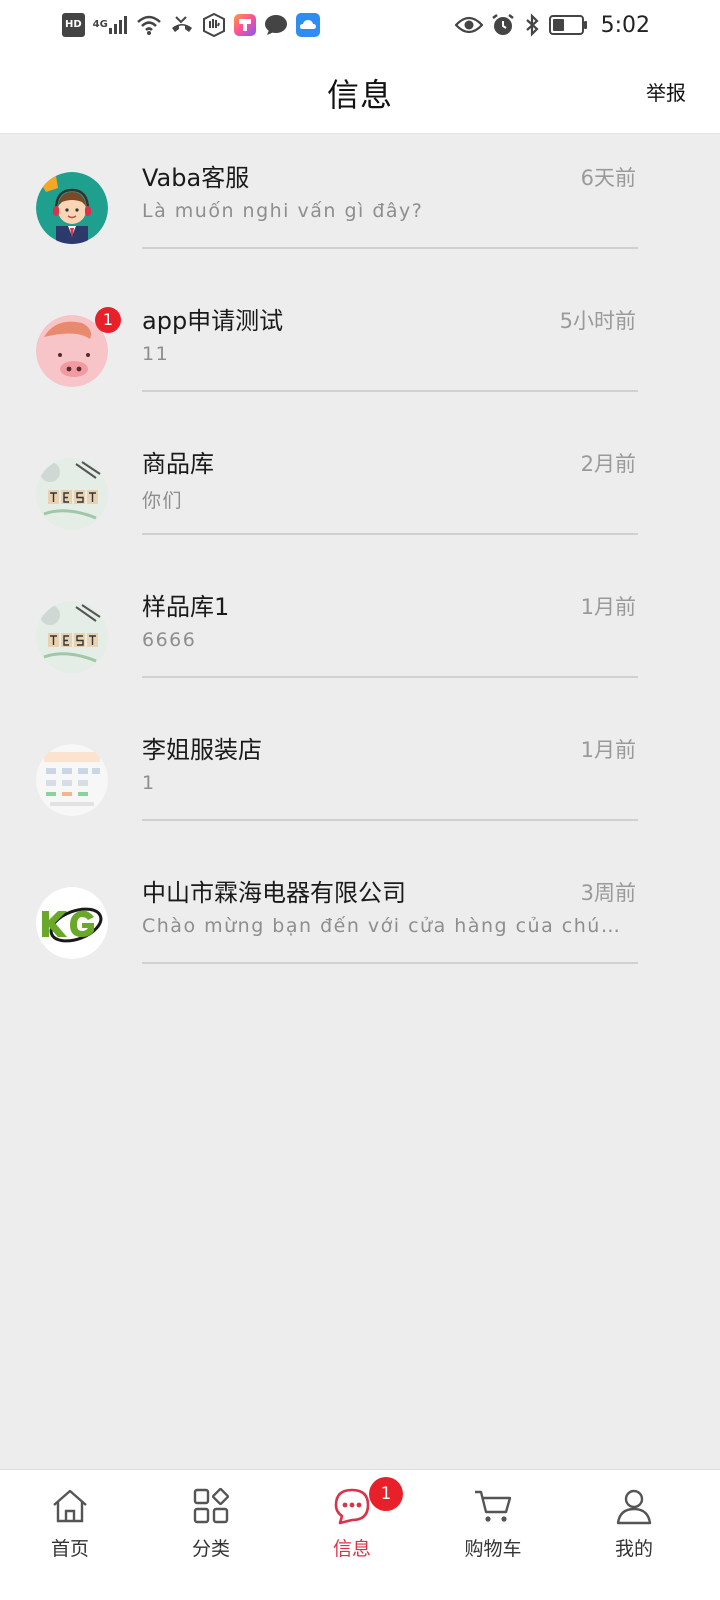 The image size is (720, 1600). I want to click on conversation-name: Vaba客服, so click(196, 178).